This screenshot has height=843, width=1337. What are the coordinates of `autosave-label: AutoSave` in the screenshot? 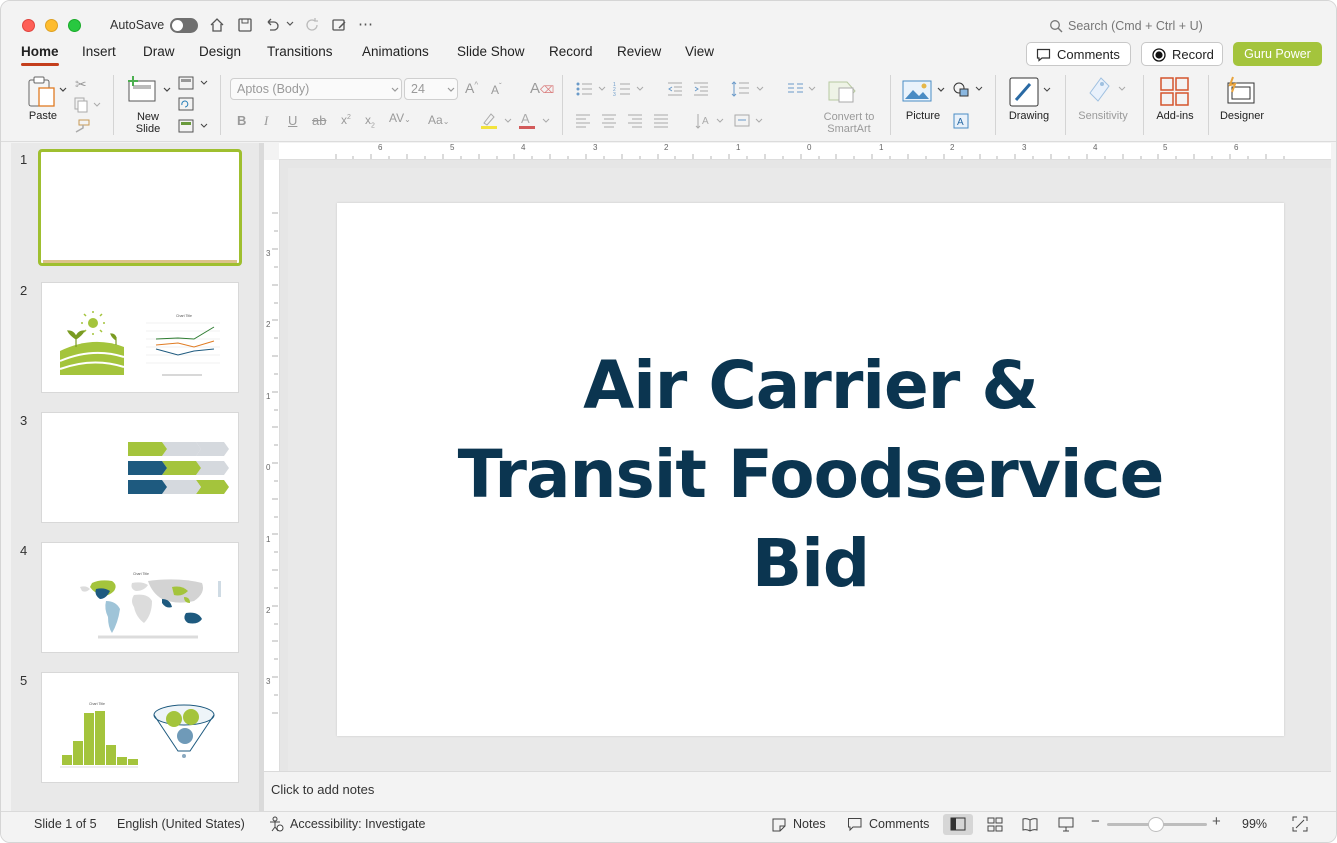 It's located at (137, 25).